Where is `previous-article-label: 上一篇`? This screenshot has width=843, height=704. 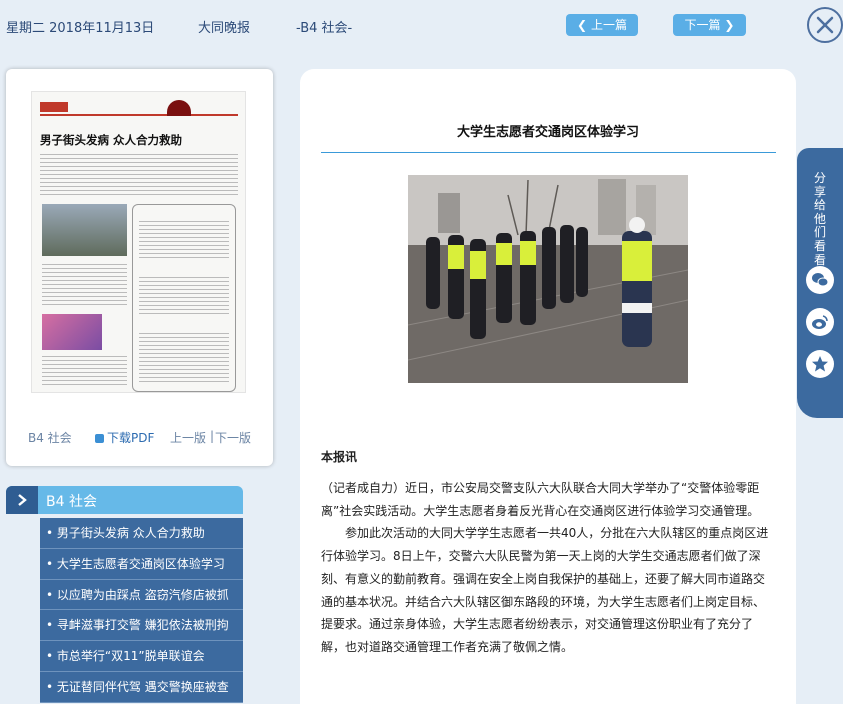
previous-article-label: 上一篇 is located at coordinates (608, 25).